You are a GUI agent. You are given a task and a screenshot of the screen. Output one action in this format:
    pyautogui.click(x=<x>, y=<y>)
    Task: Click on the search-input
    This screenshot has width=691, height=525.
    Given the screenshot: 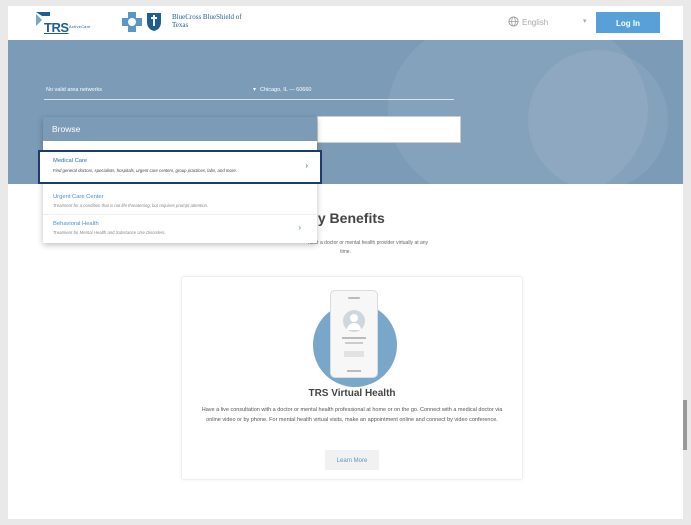 What is the action you would take?
    pyautogui.click(x=389, y=129)
    